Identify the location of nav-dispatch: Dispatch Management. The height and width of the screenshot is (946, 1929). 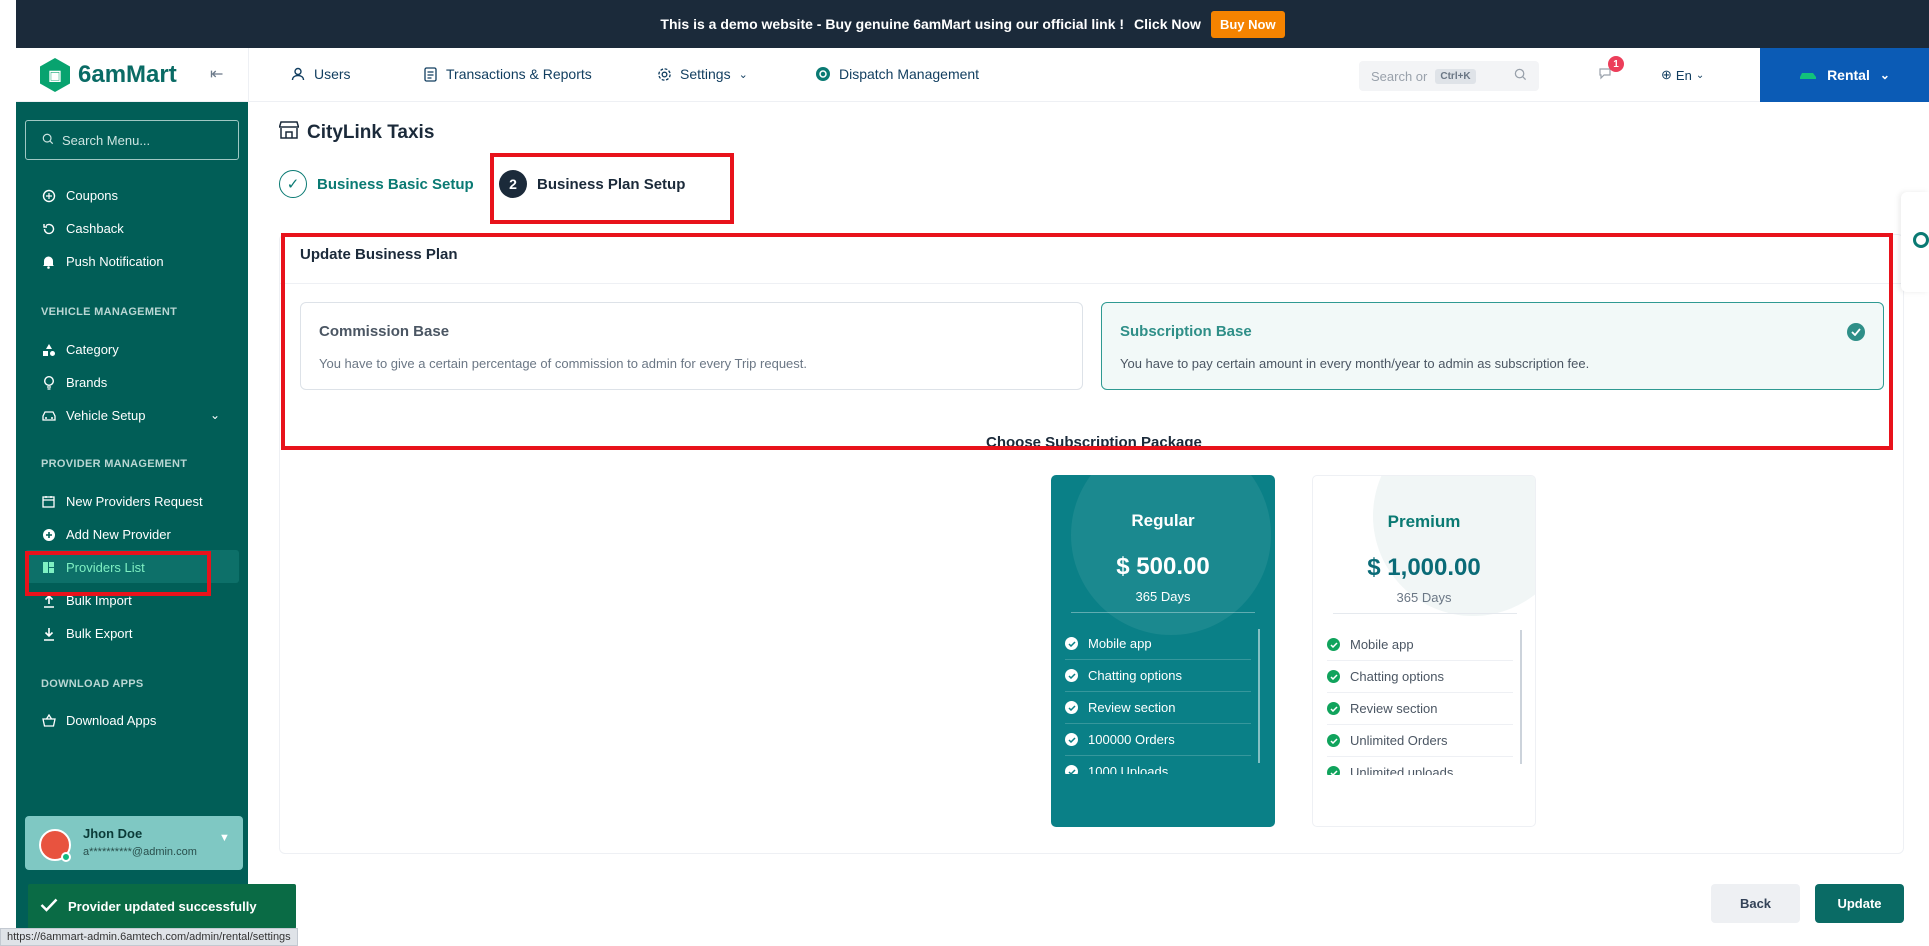
(897, 74).